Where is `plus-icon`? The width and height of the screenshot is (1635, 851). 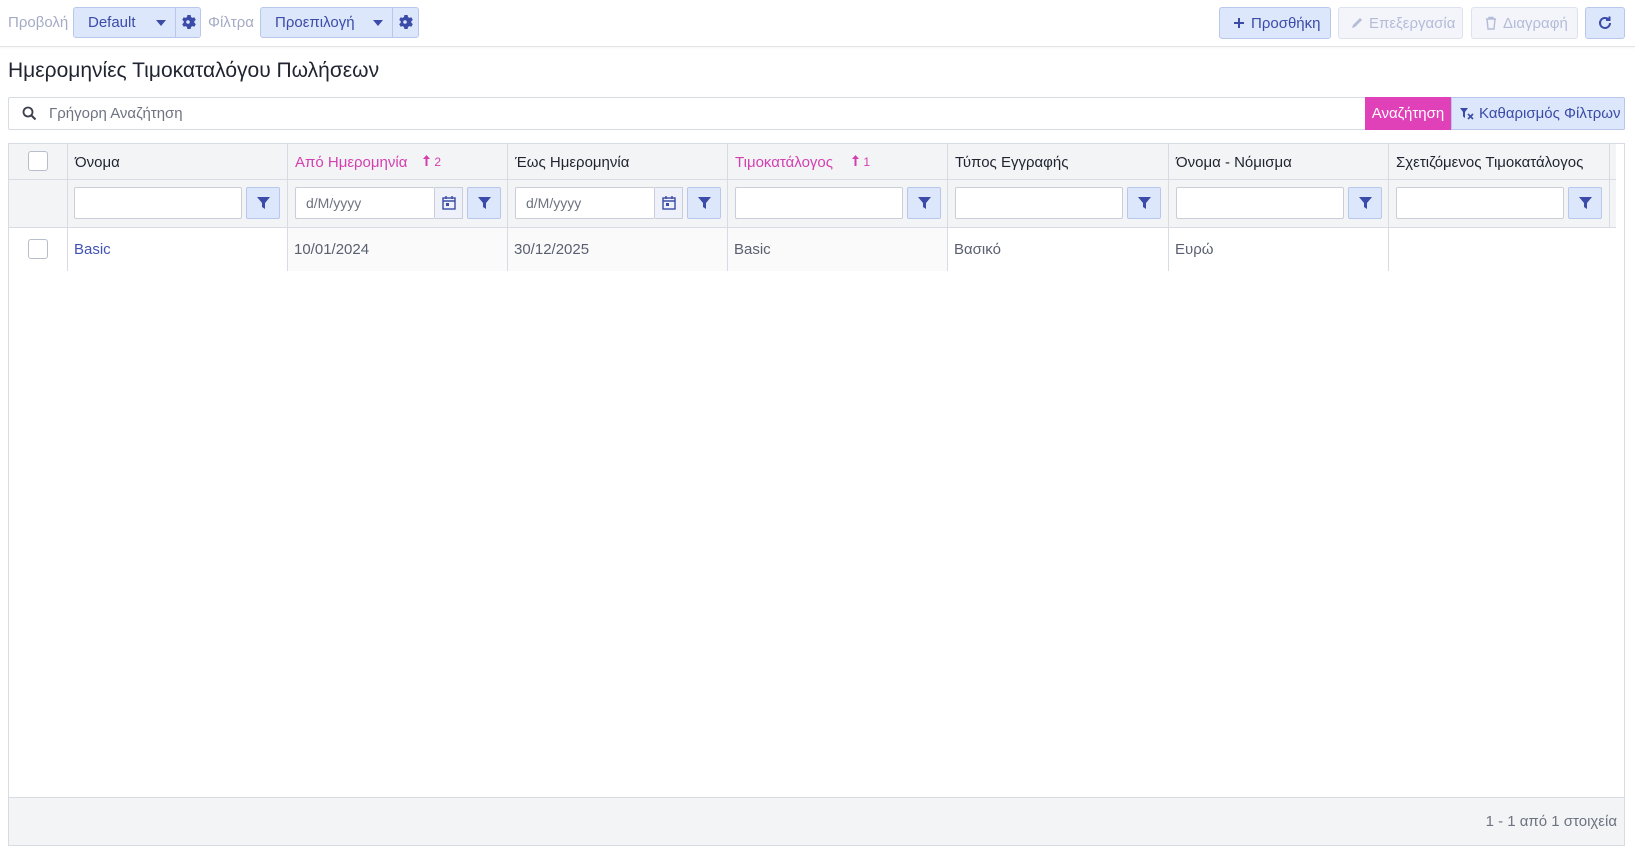 plus-icon is located at coordinates (1239, 23).